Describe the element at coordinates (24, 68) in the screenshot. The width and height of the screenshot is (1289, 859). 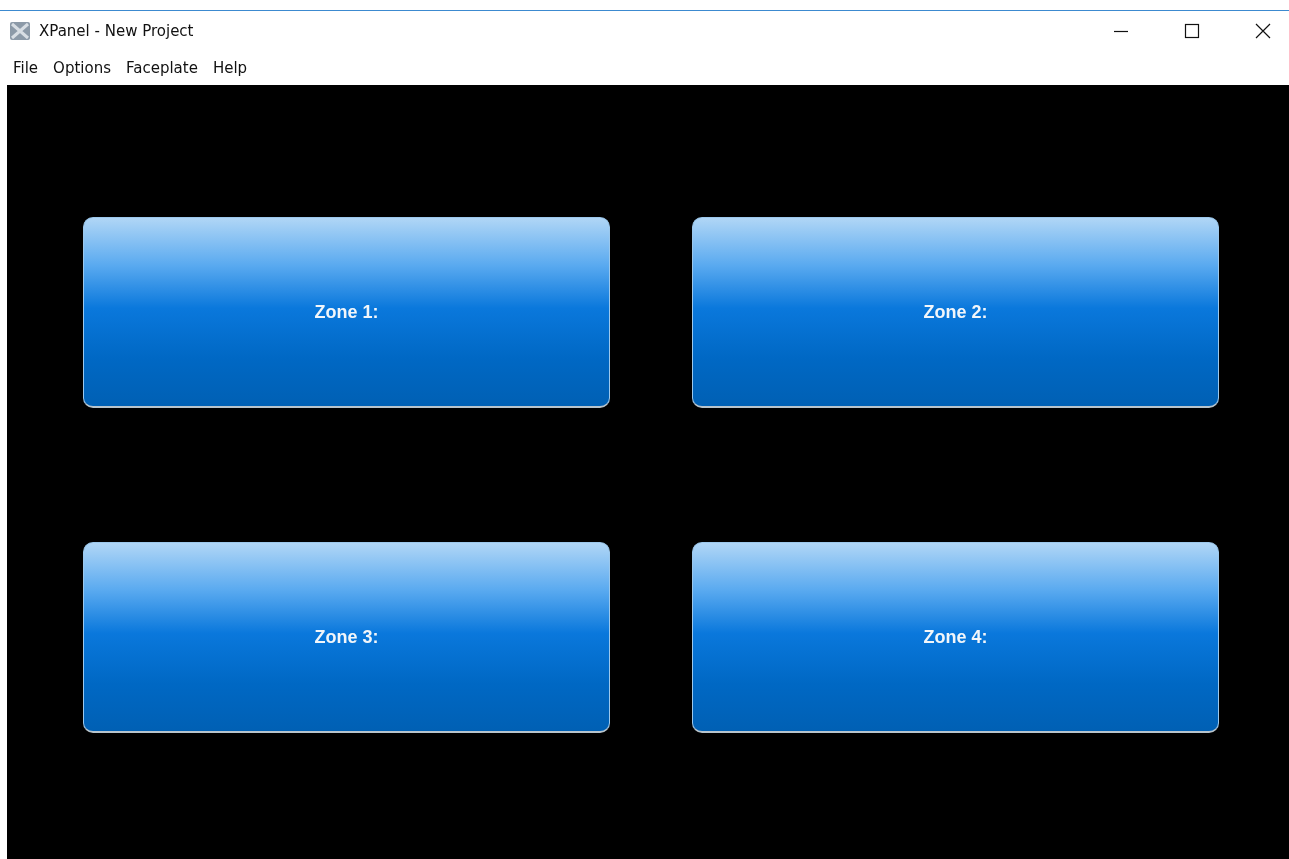
I see `menu-item: File` at that location.